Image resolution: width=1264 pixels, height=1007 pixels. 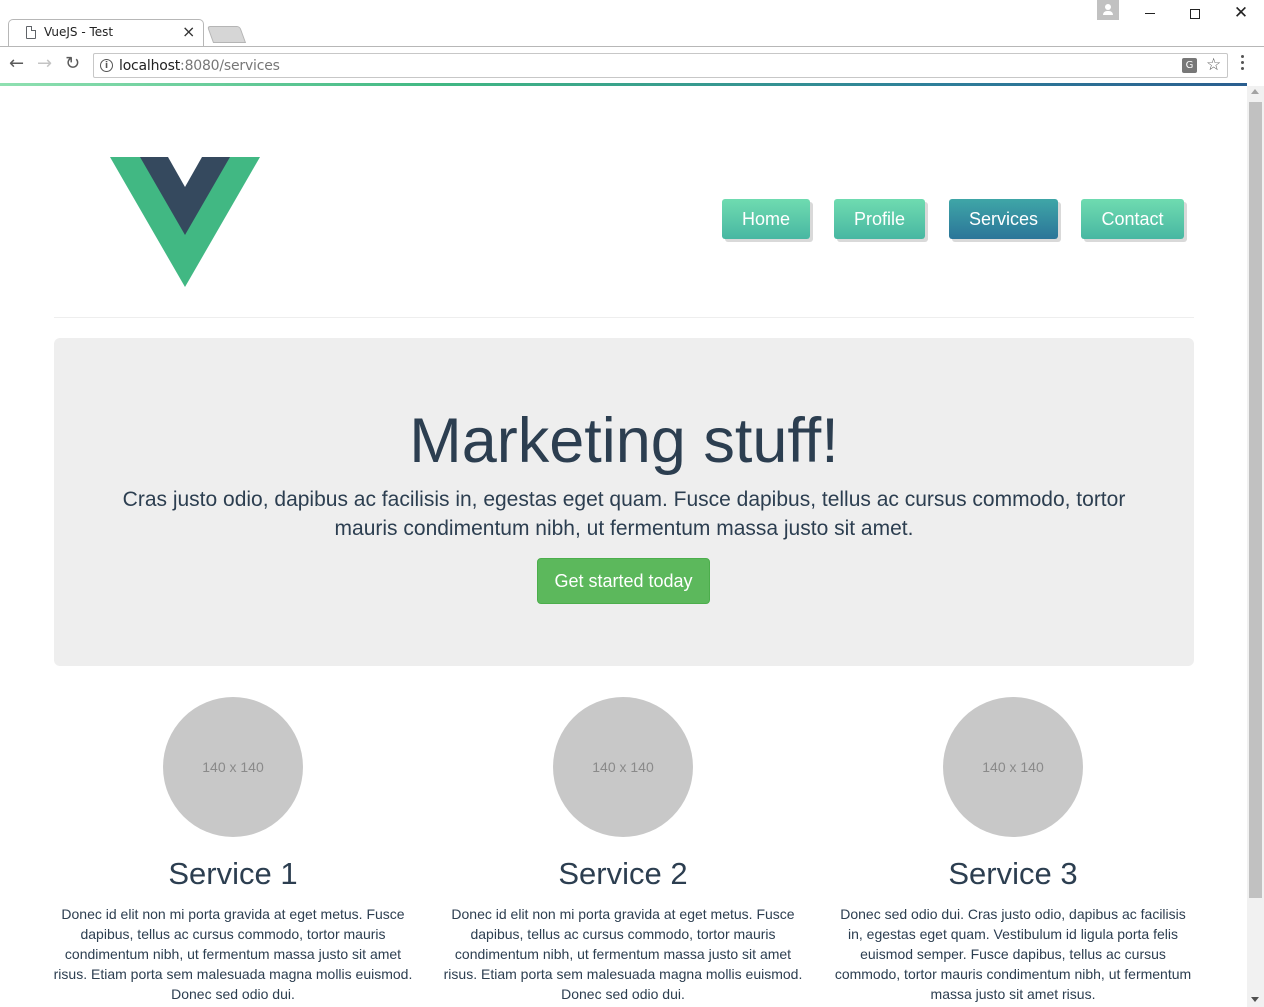 What do you see at coordinates (233, 873) in the screenshot?
I see `service-title: Service 1` at bounding box center [233, 873].